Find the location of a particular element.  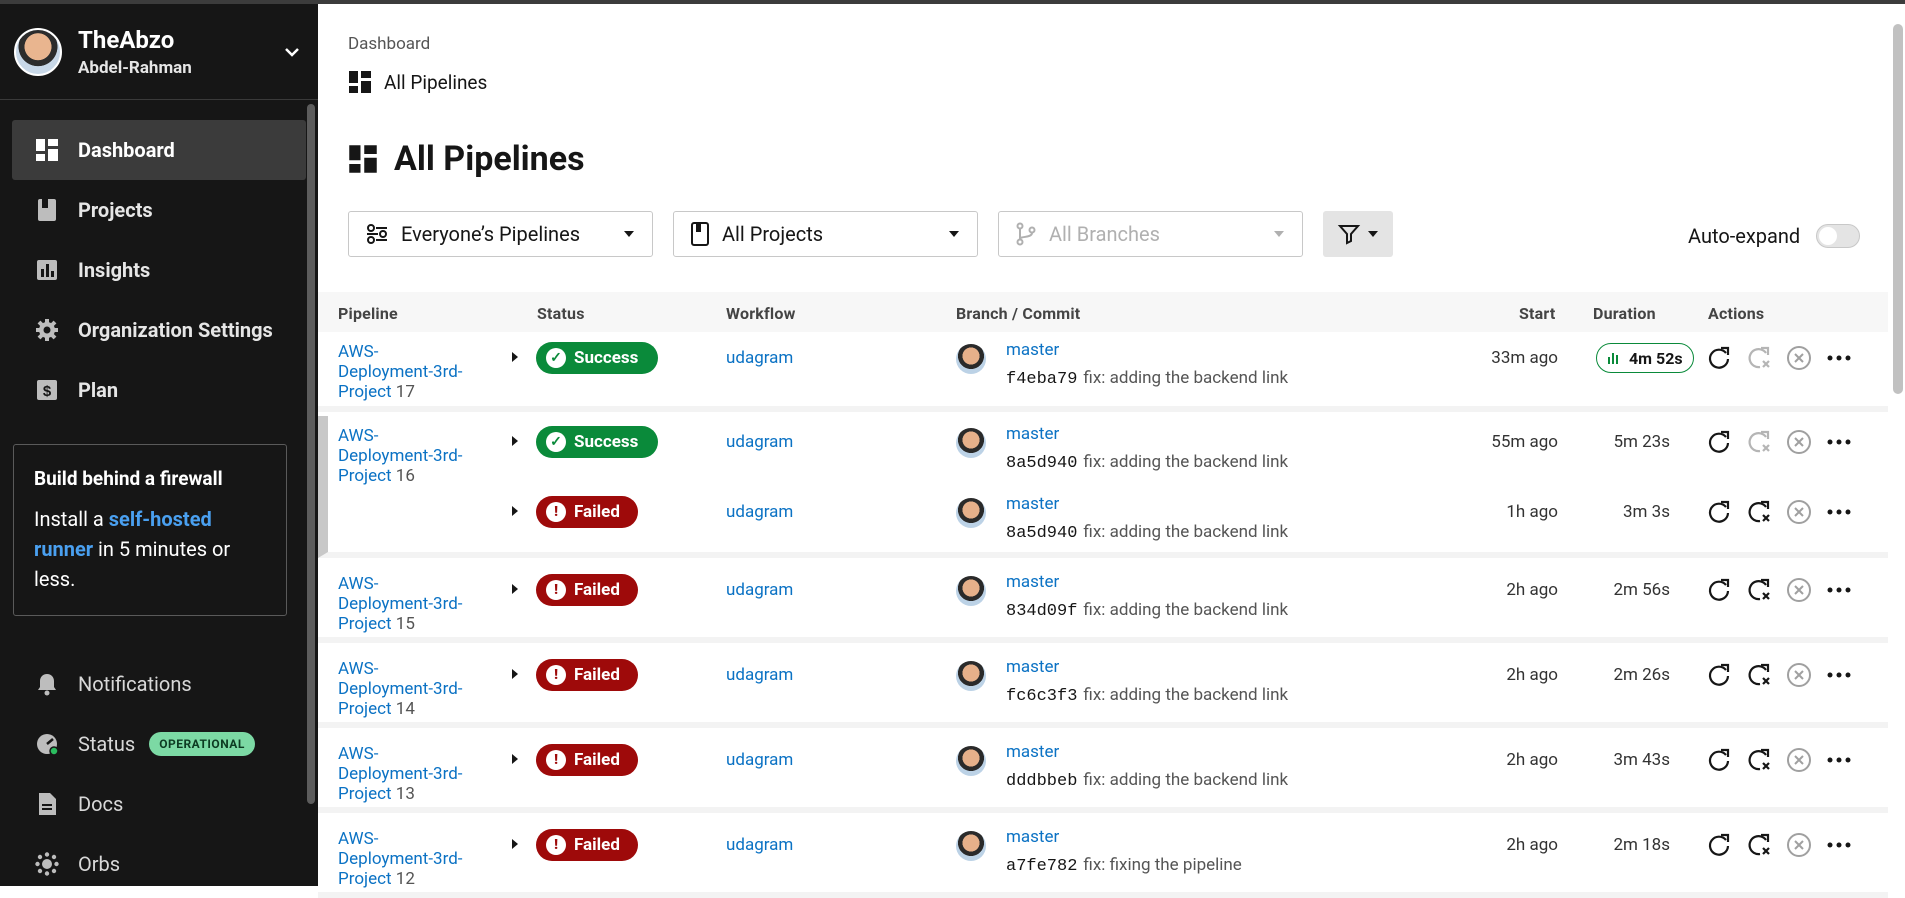

branches-filter-select: All Branches is located at coordinates (1150, 234).